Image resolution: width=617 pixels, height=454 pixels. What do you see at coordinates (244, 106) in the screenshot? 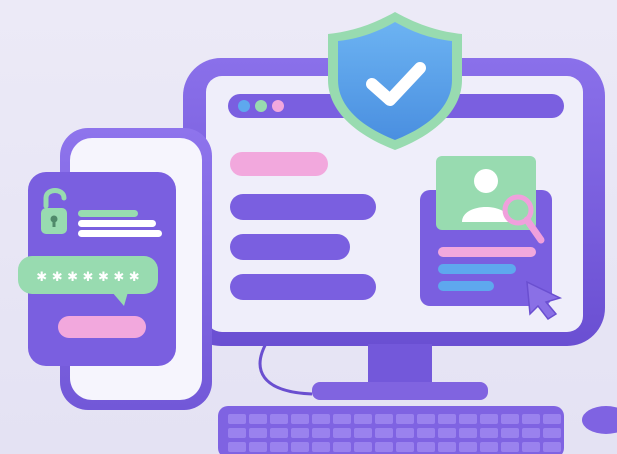
I see `window-dot-blue` at bounding box center [244, 106].